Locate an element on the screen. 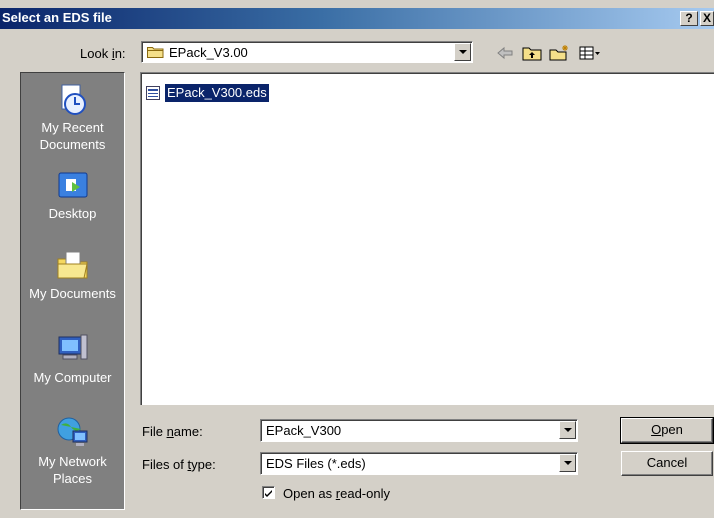  file-name-input: EPack_V300 is located at coordinates (419, 430).